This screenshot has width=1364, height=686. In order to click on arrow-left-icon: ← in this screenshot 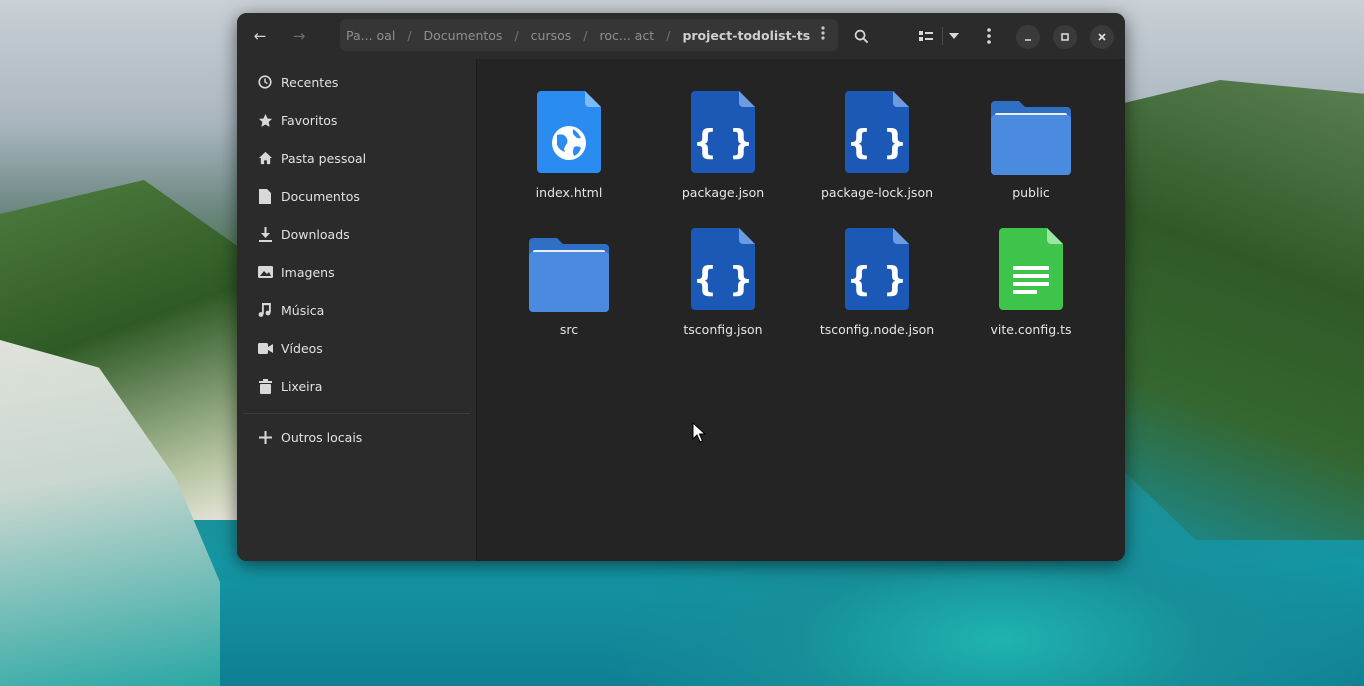, I will do `click(260, 36)`.